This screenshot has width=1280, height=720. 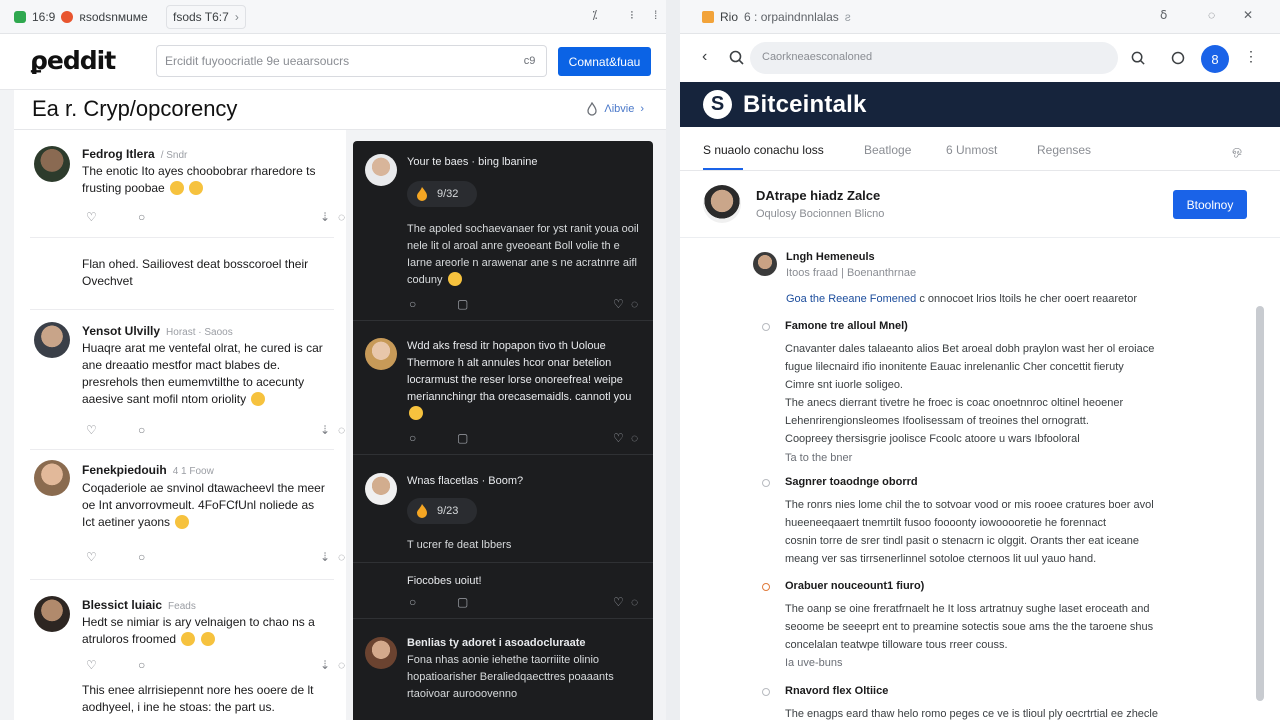 What do you see at coordinates (776, 17) in the screenshot?
I see `right-tab: Rio 6 : orpaindnnlalas ƨ` at bounding box center [776, 17].